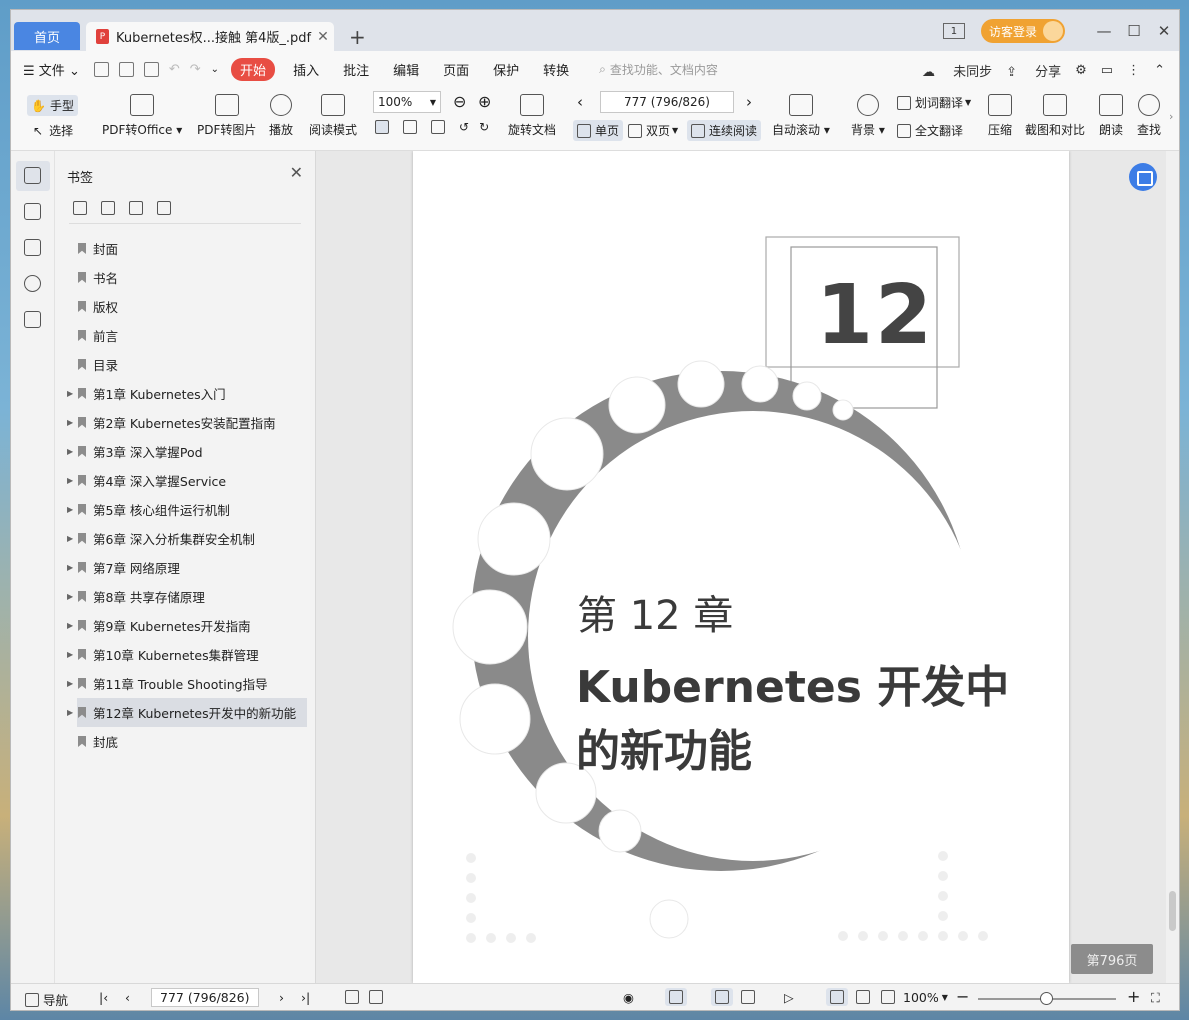 This screenshot has width=1189, height=1020. I want to click on pdf-to-image-button: PDF转图片, so click(226, 116).